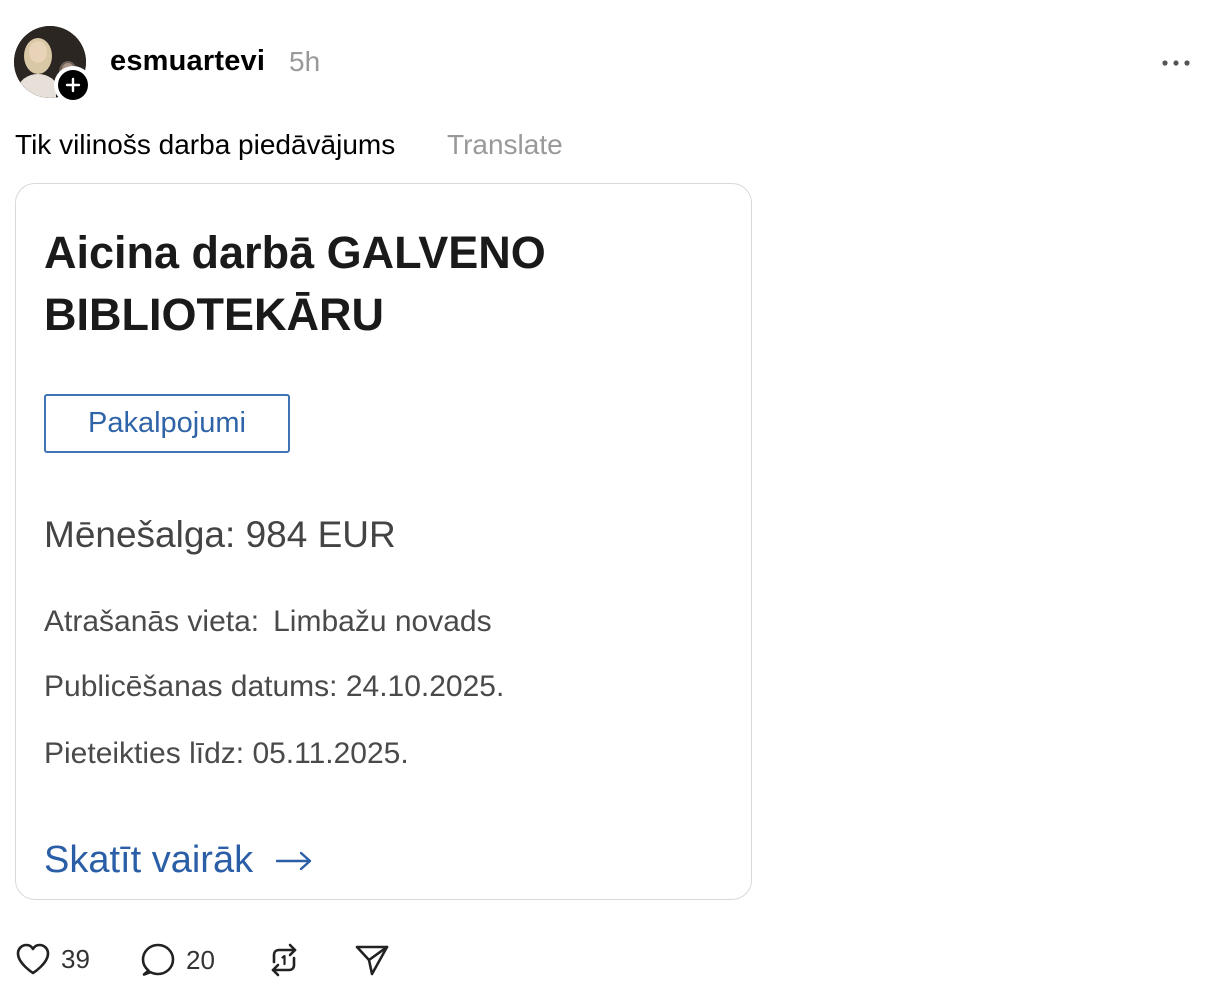 The image size is (1214, 995). What do you see at coordinates (152, 621) in the screenshot?
I see `location-label: Atrašanās vieta:` at bounding box center [152, 621].